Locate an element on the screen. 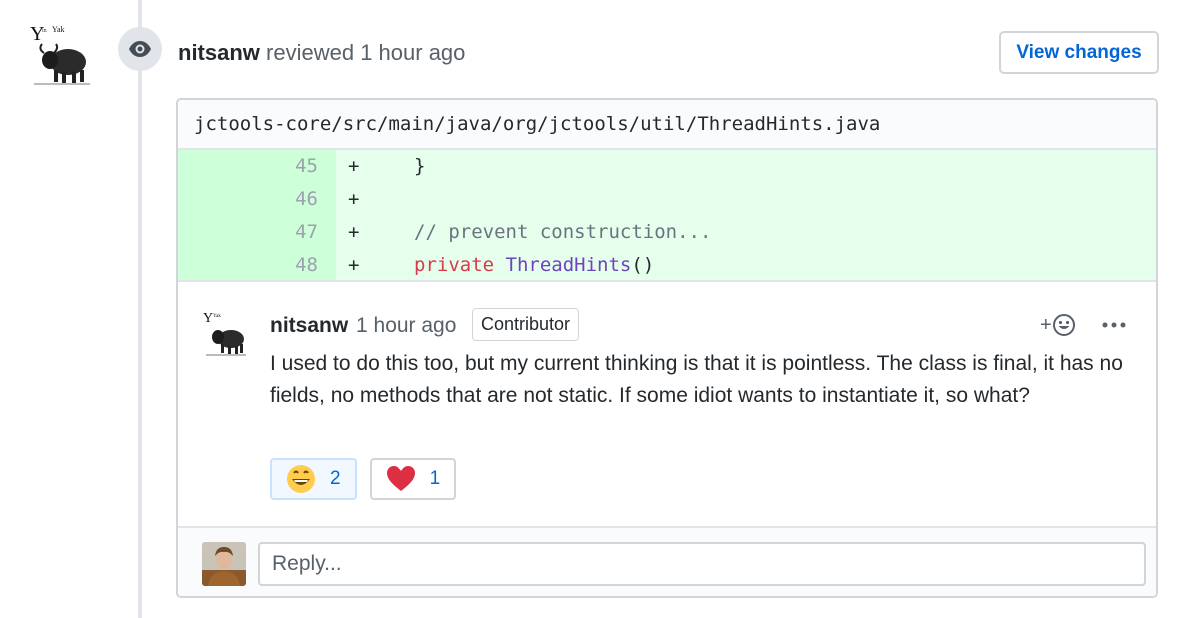 This screenshot has width=1200, height=618. diff-line: 48 + private ThreadHints() is located at coordinates (667, 265).